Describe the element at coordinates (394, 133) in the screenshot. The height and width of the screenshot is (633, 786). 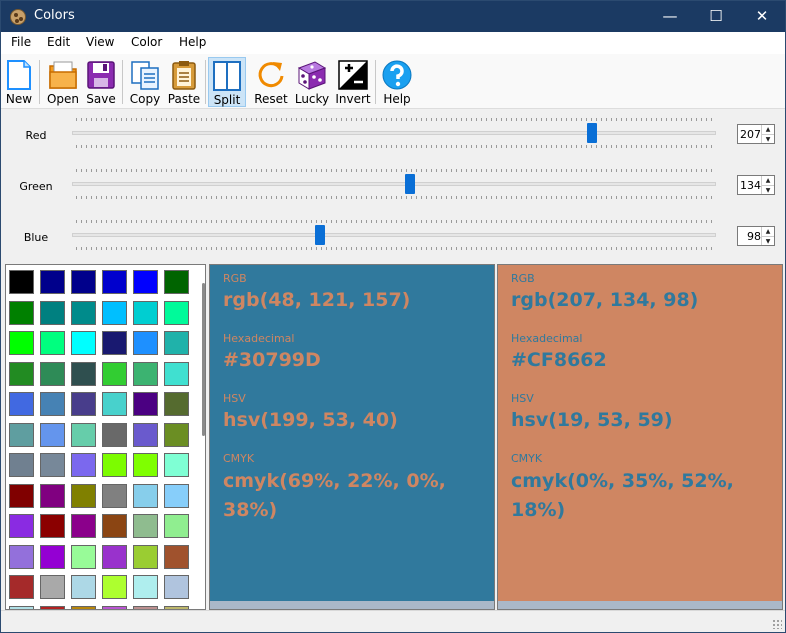
I see `red-slider-track` at that location.